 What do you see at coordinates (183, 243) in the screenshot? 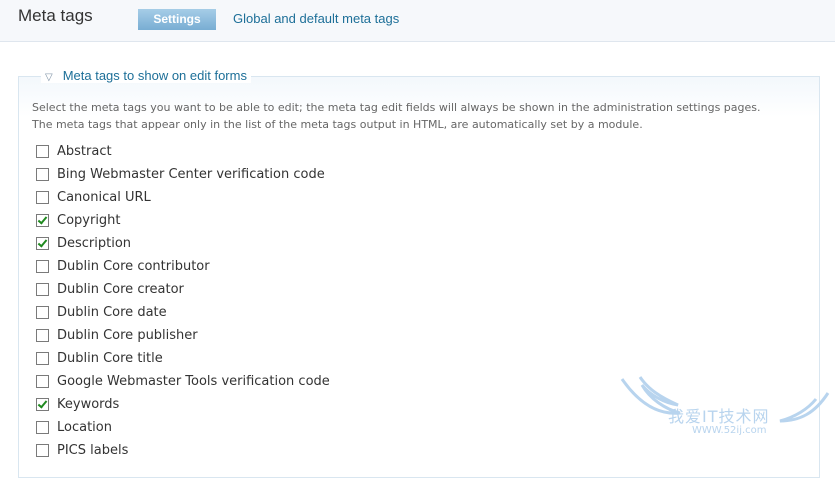
I see `meta-tag-option: Description` at bounding box center [183, 243].